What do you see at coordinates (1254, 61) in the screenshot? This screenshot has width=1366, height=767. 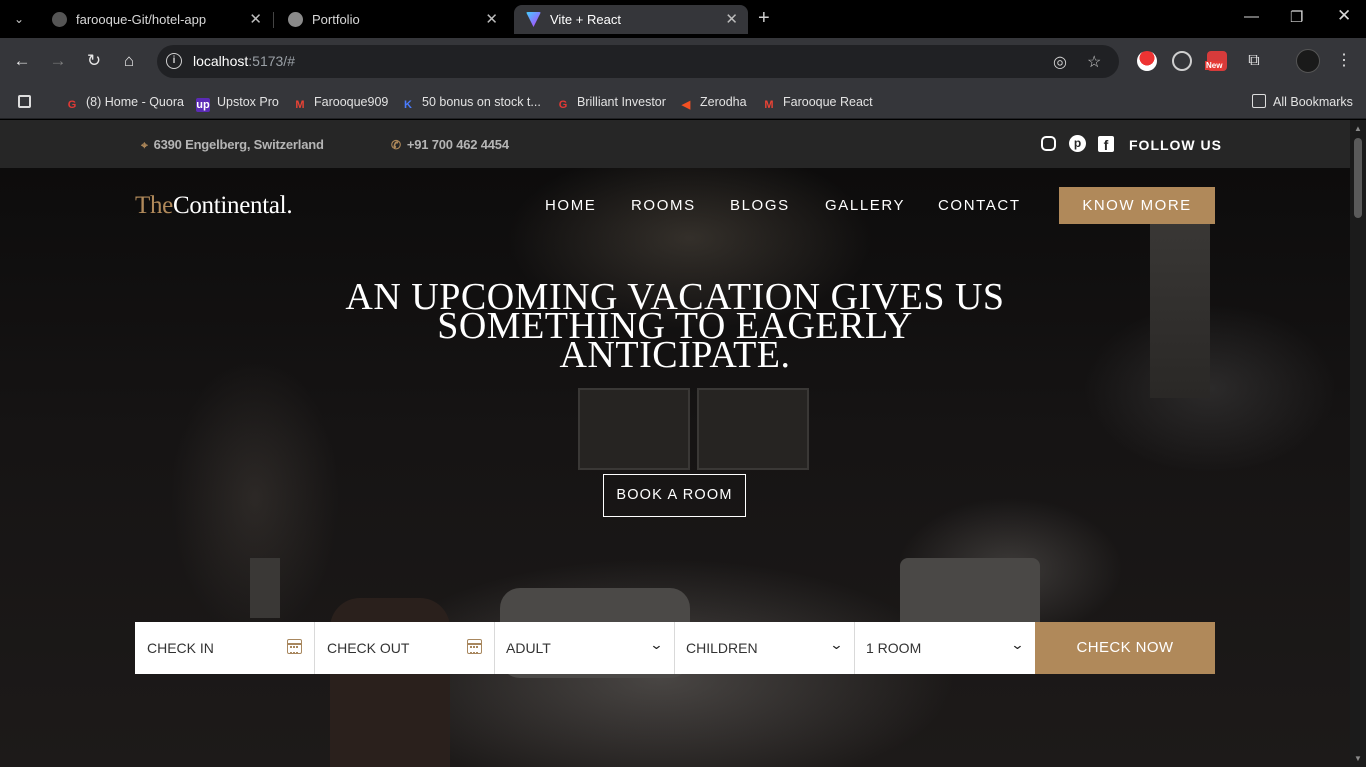 I see `extensions-puzzle-icon: ⧉` at bounding box center [1254, 61].